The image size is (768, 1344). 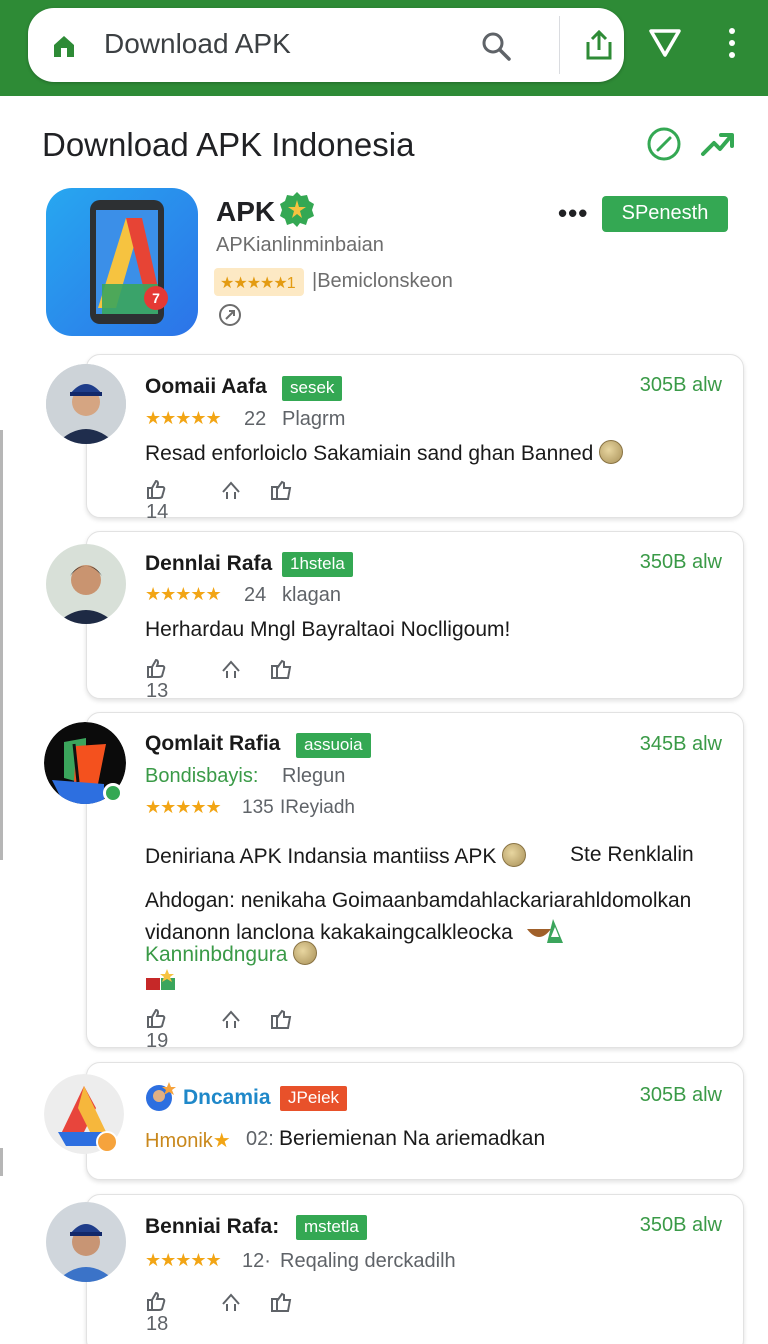 I want to click on trending-arrow-icon, so click(x=718, y=144).